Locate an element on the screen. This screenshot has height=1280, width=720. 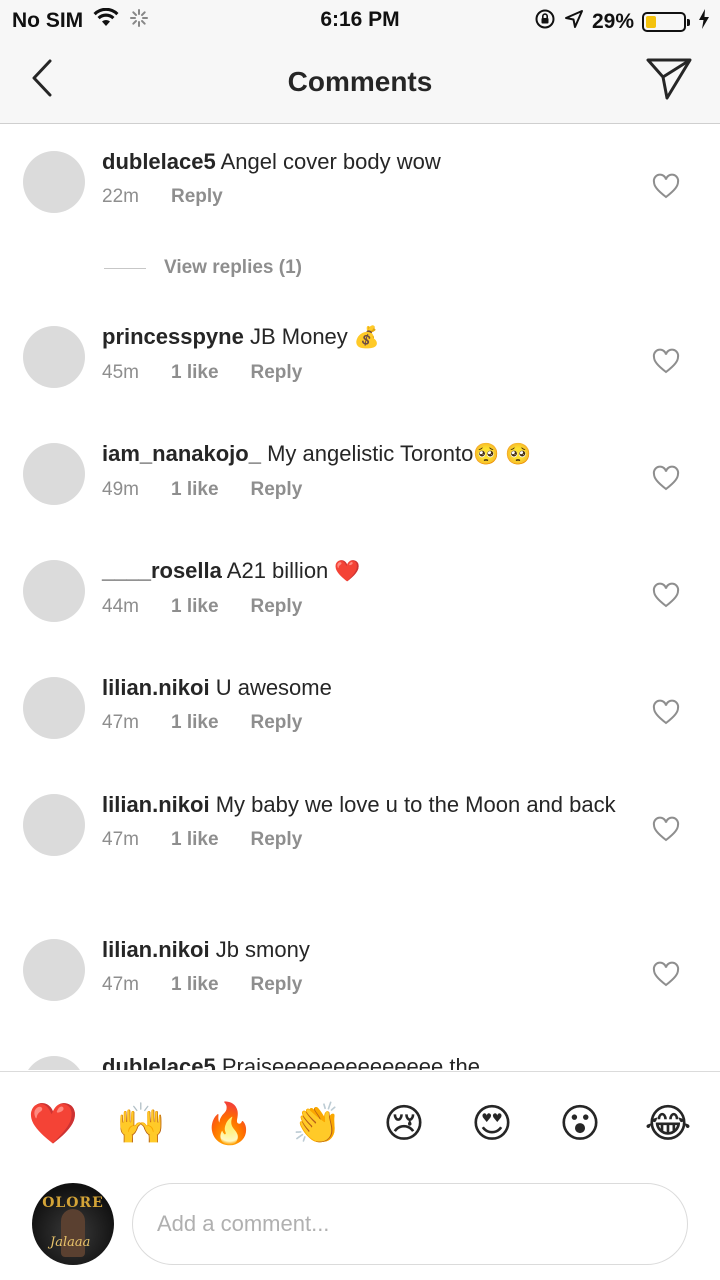
avatar-script-text: Jalaaa is located at coordinates (70, 1242).